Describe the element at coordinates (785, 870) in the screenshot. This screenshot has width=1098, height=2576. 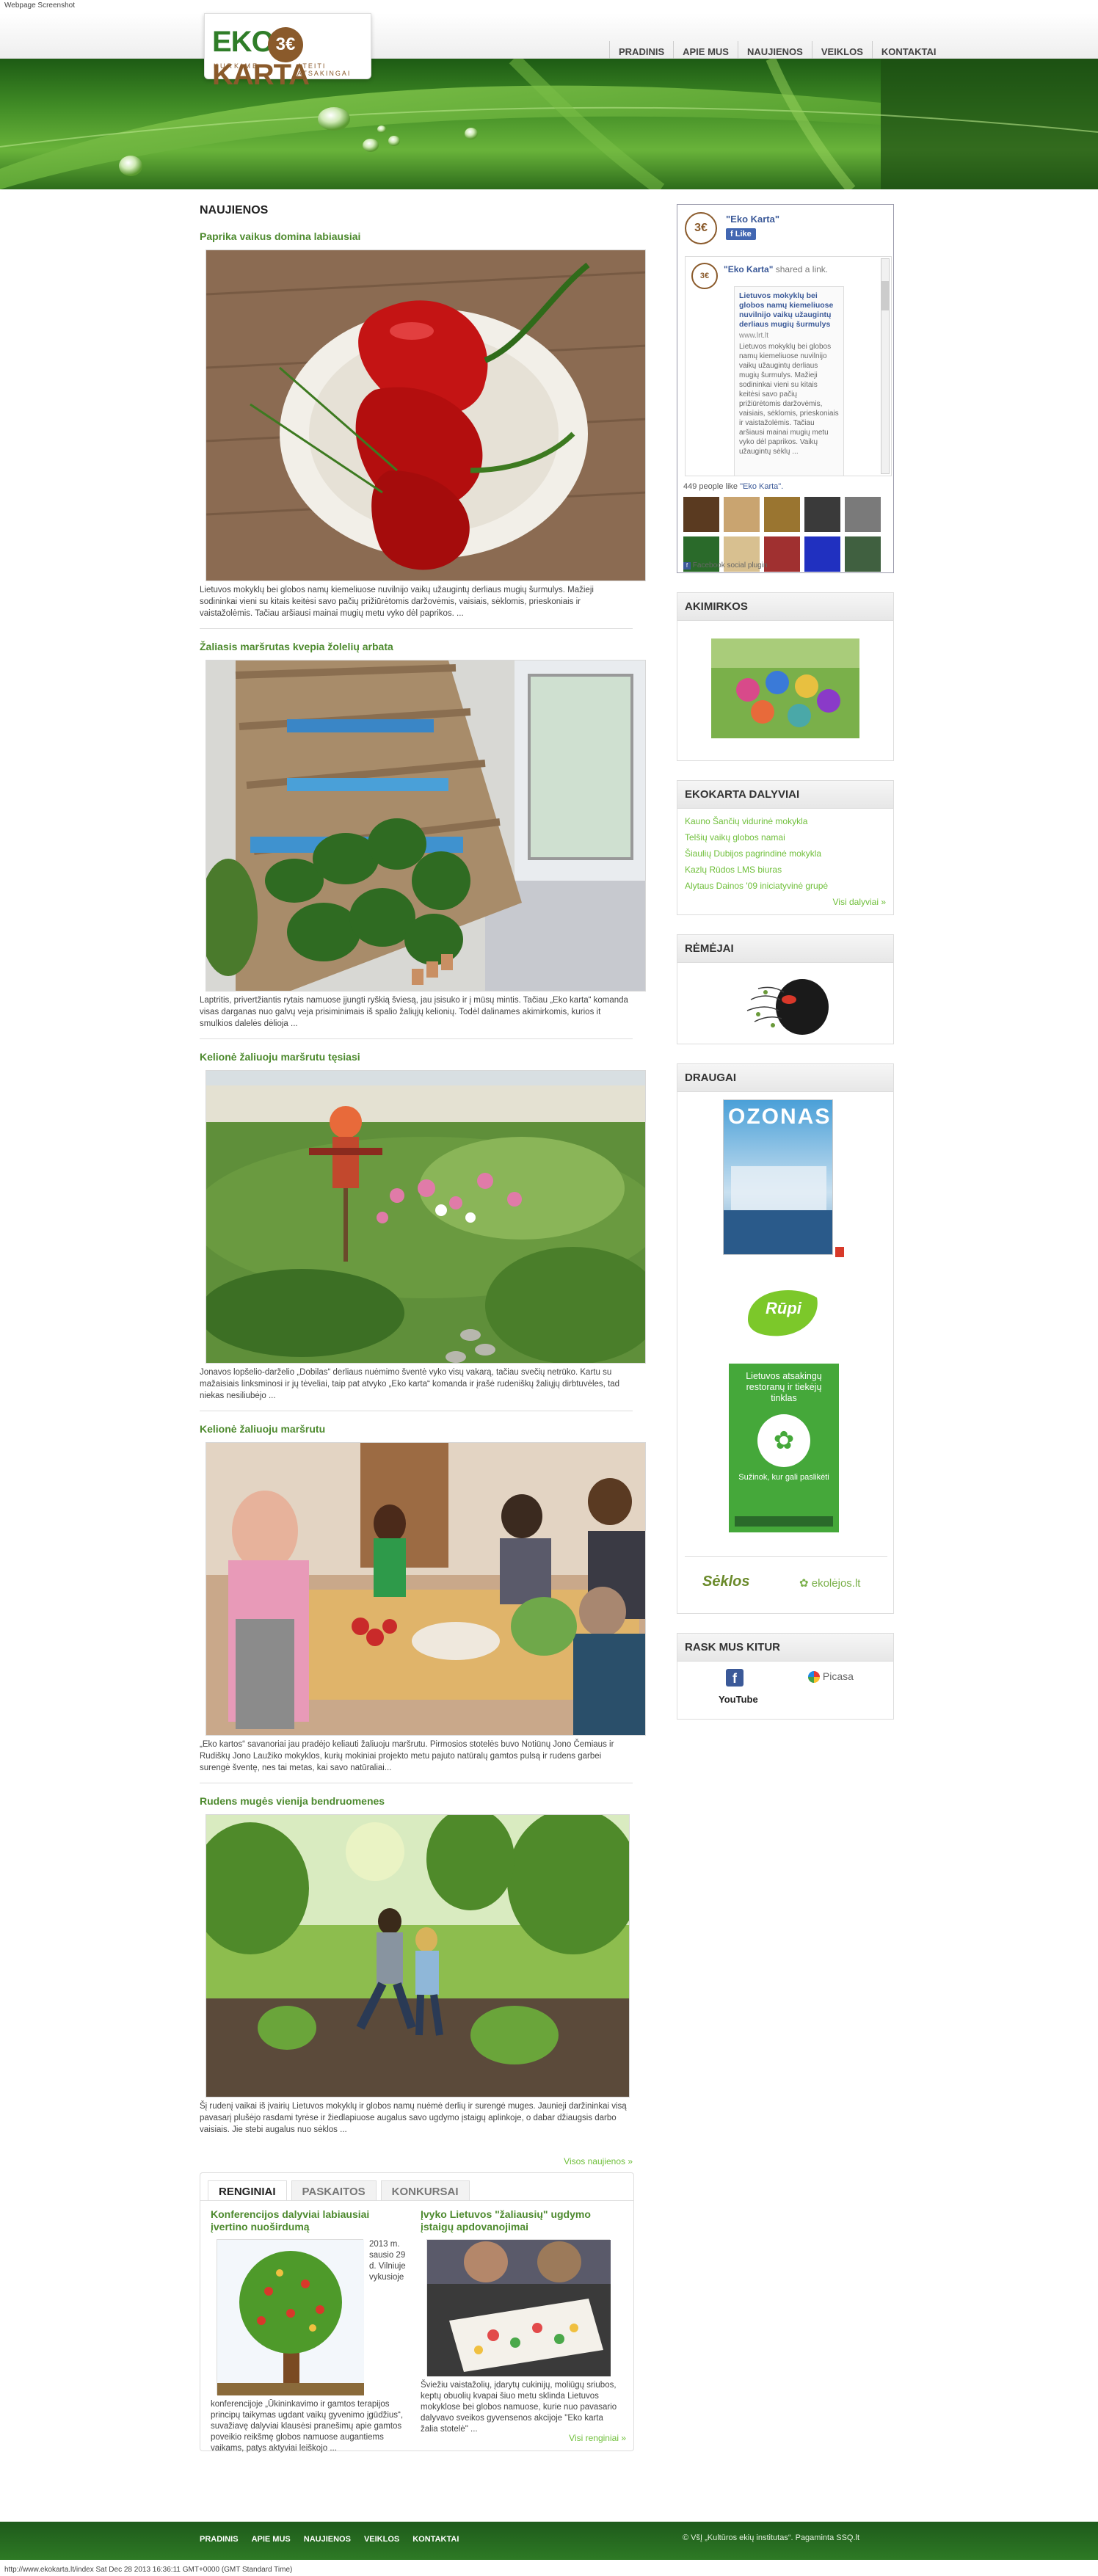
I see `participant-link: Kazlų Rūdos LMS biuras` at that location.